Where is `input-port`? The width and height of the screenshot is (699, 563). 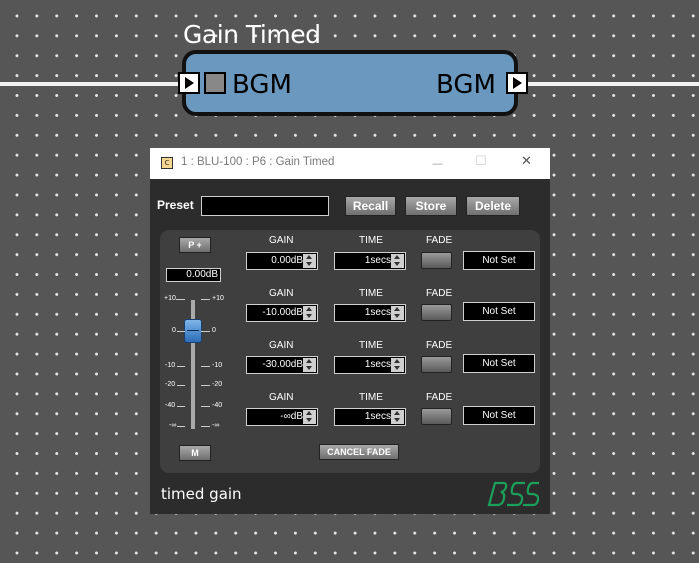
input-port is located at coordinates (189, 83).